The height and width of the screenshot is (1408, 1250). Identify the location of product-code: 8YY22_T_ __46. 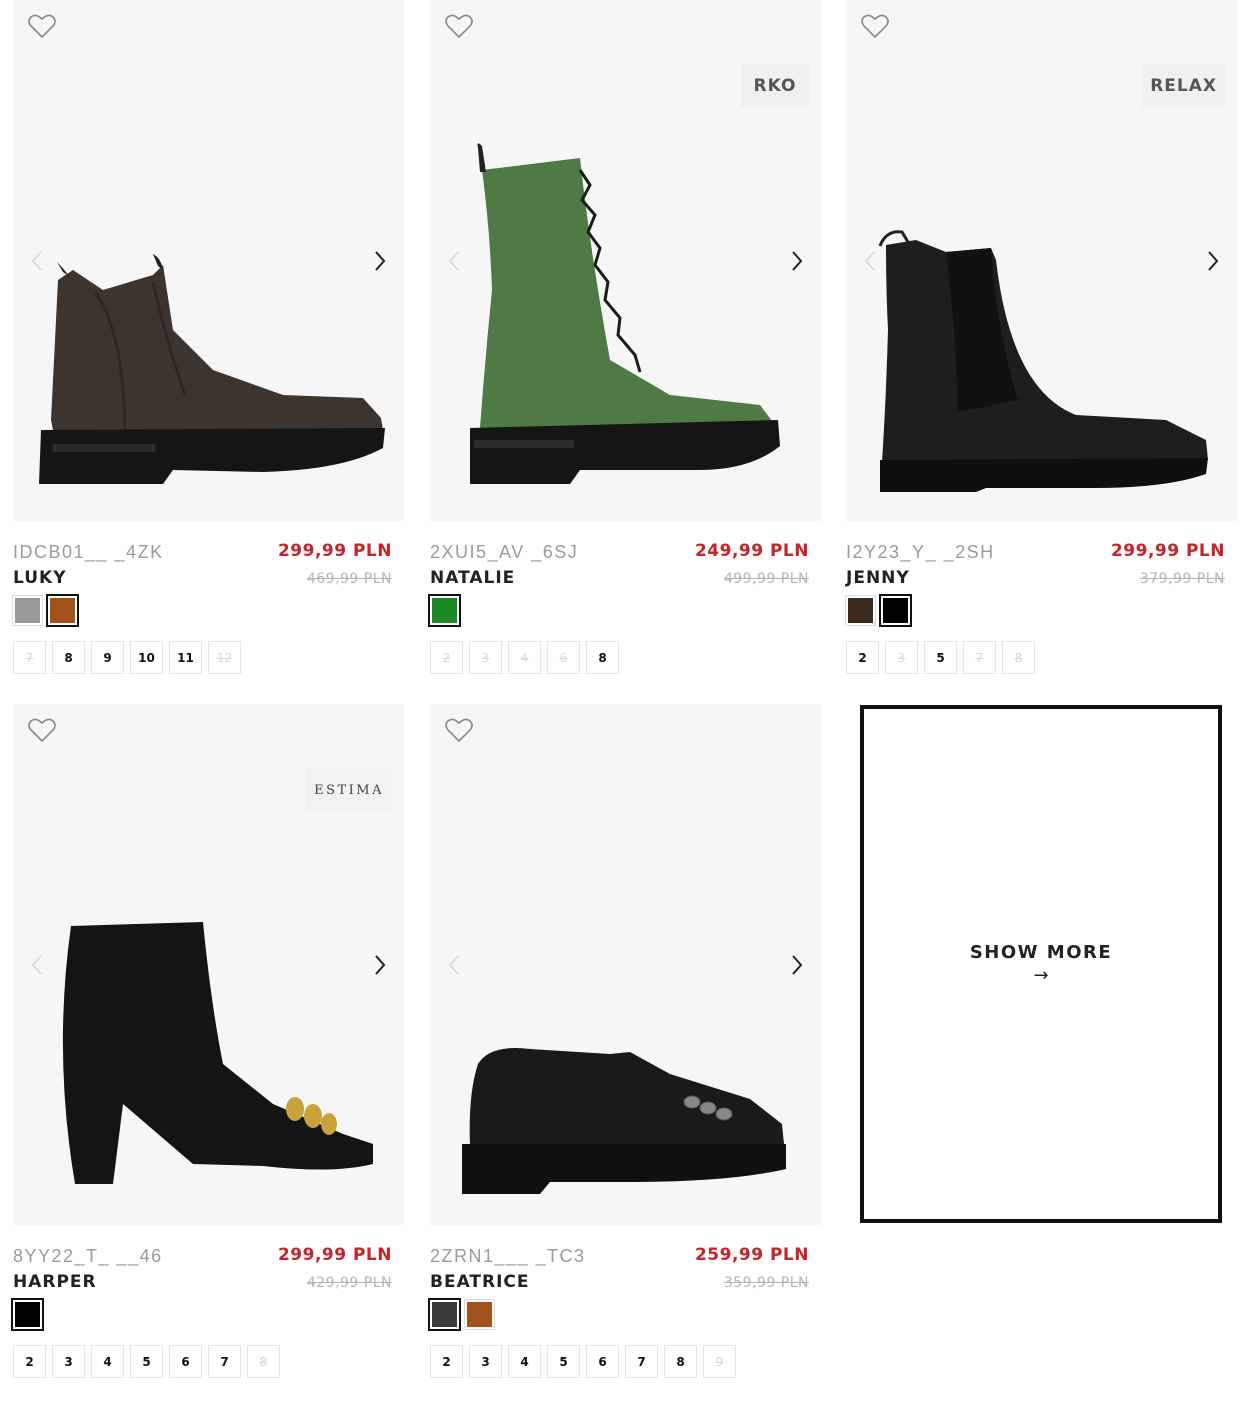
(88, 1256).